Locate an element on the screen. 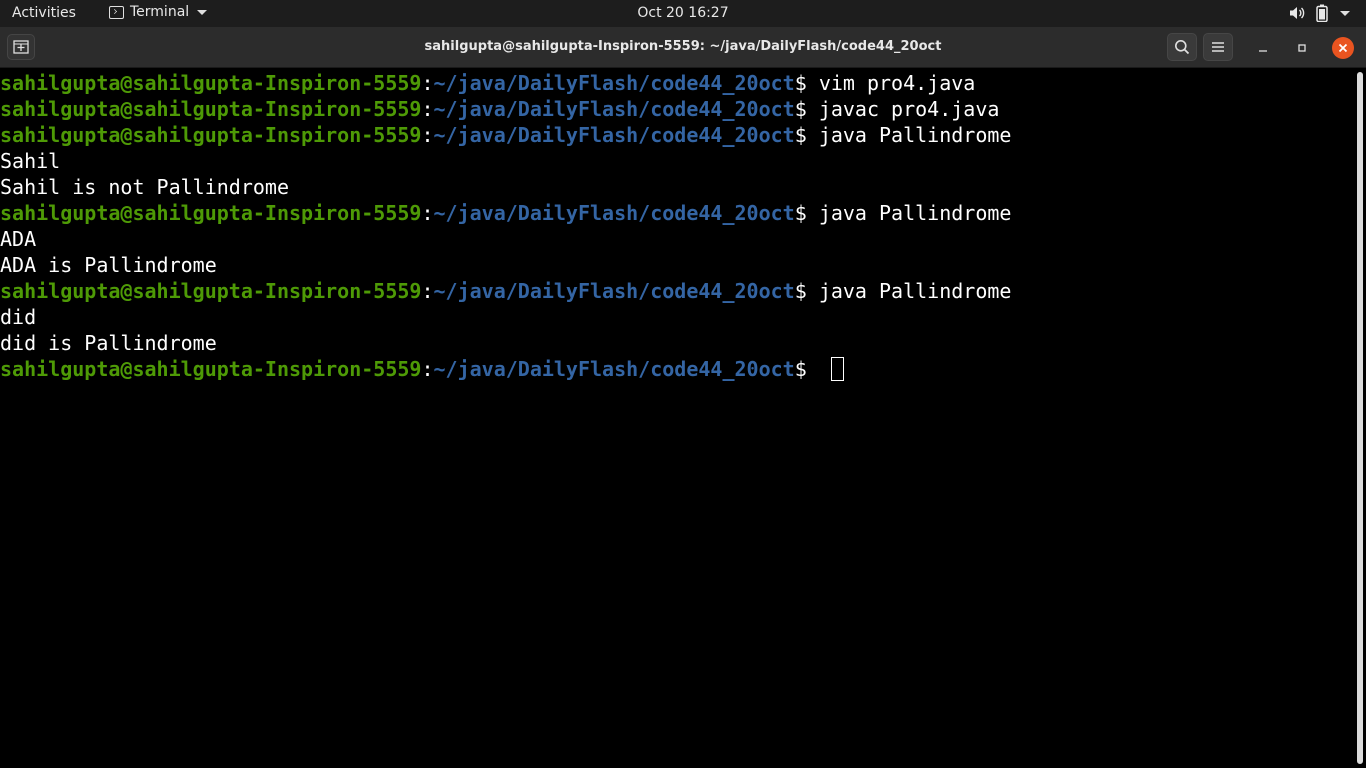  top-bar: Activities Terminal Oct 20 16:27 is located at coordinates (683, 13).